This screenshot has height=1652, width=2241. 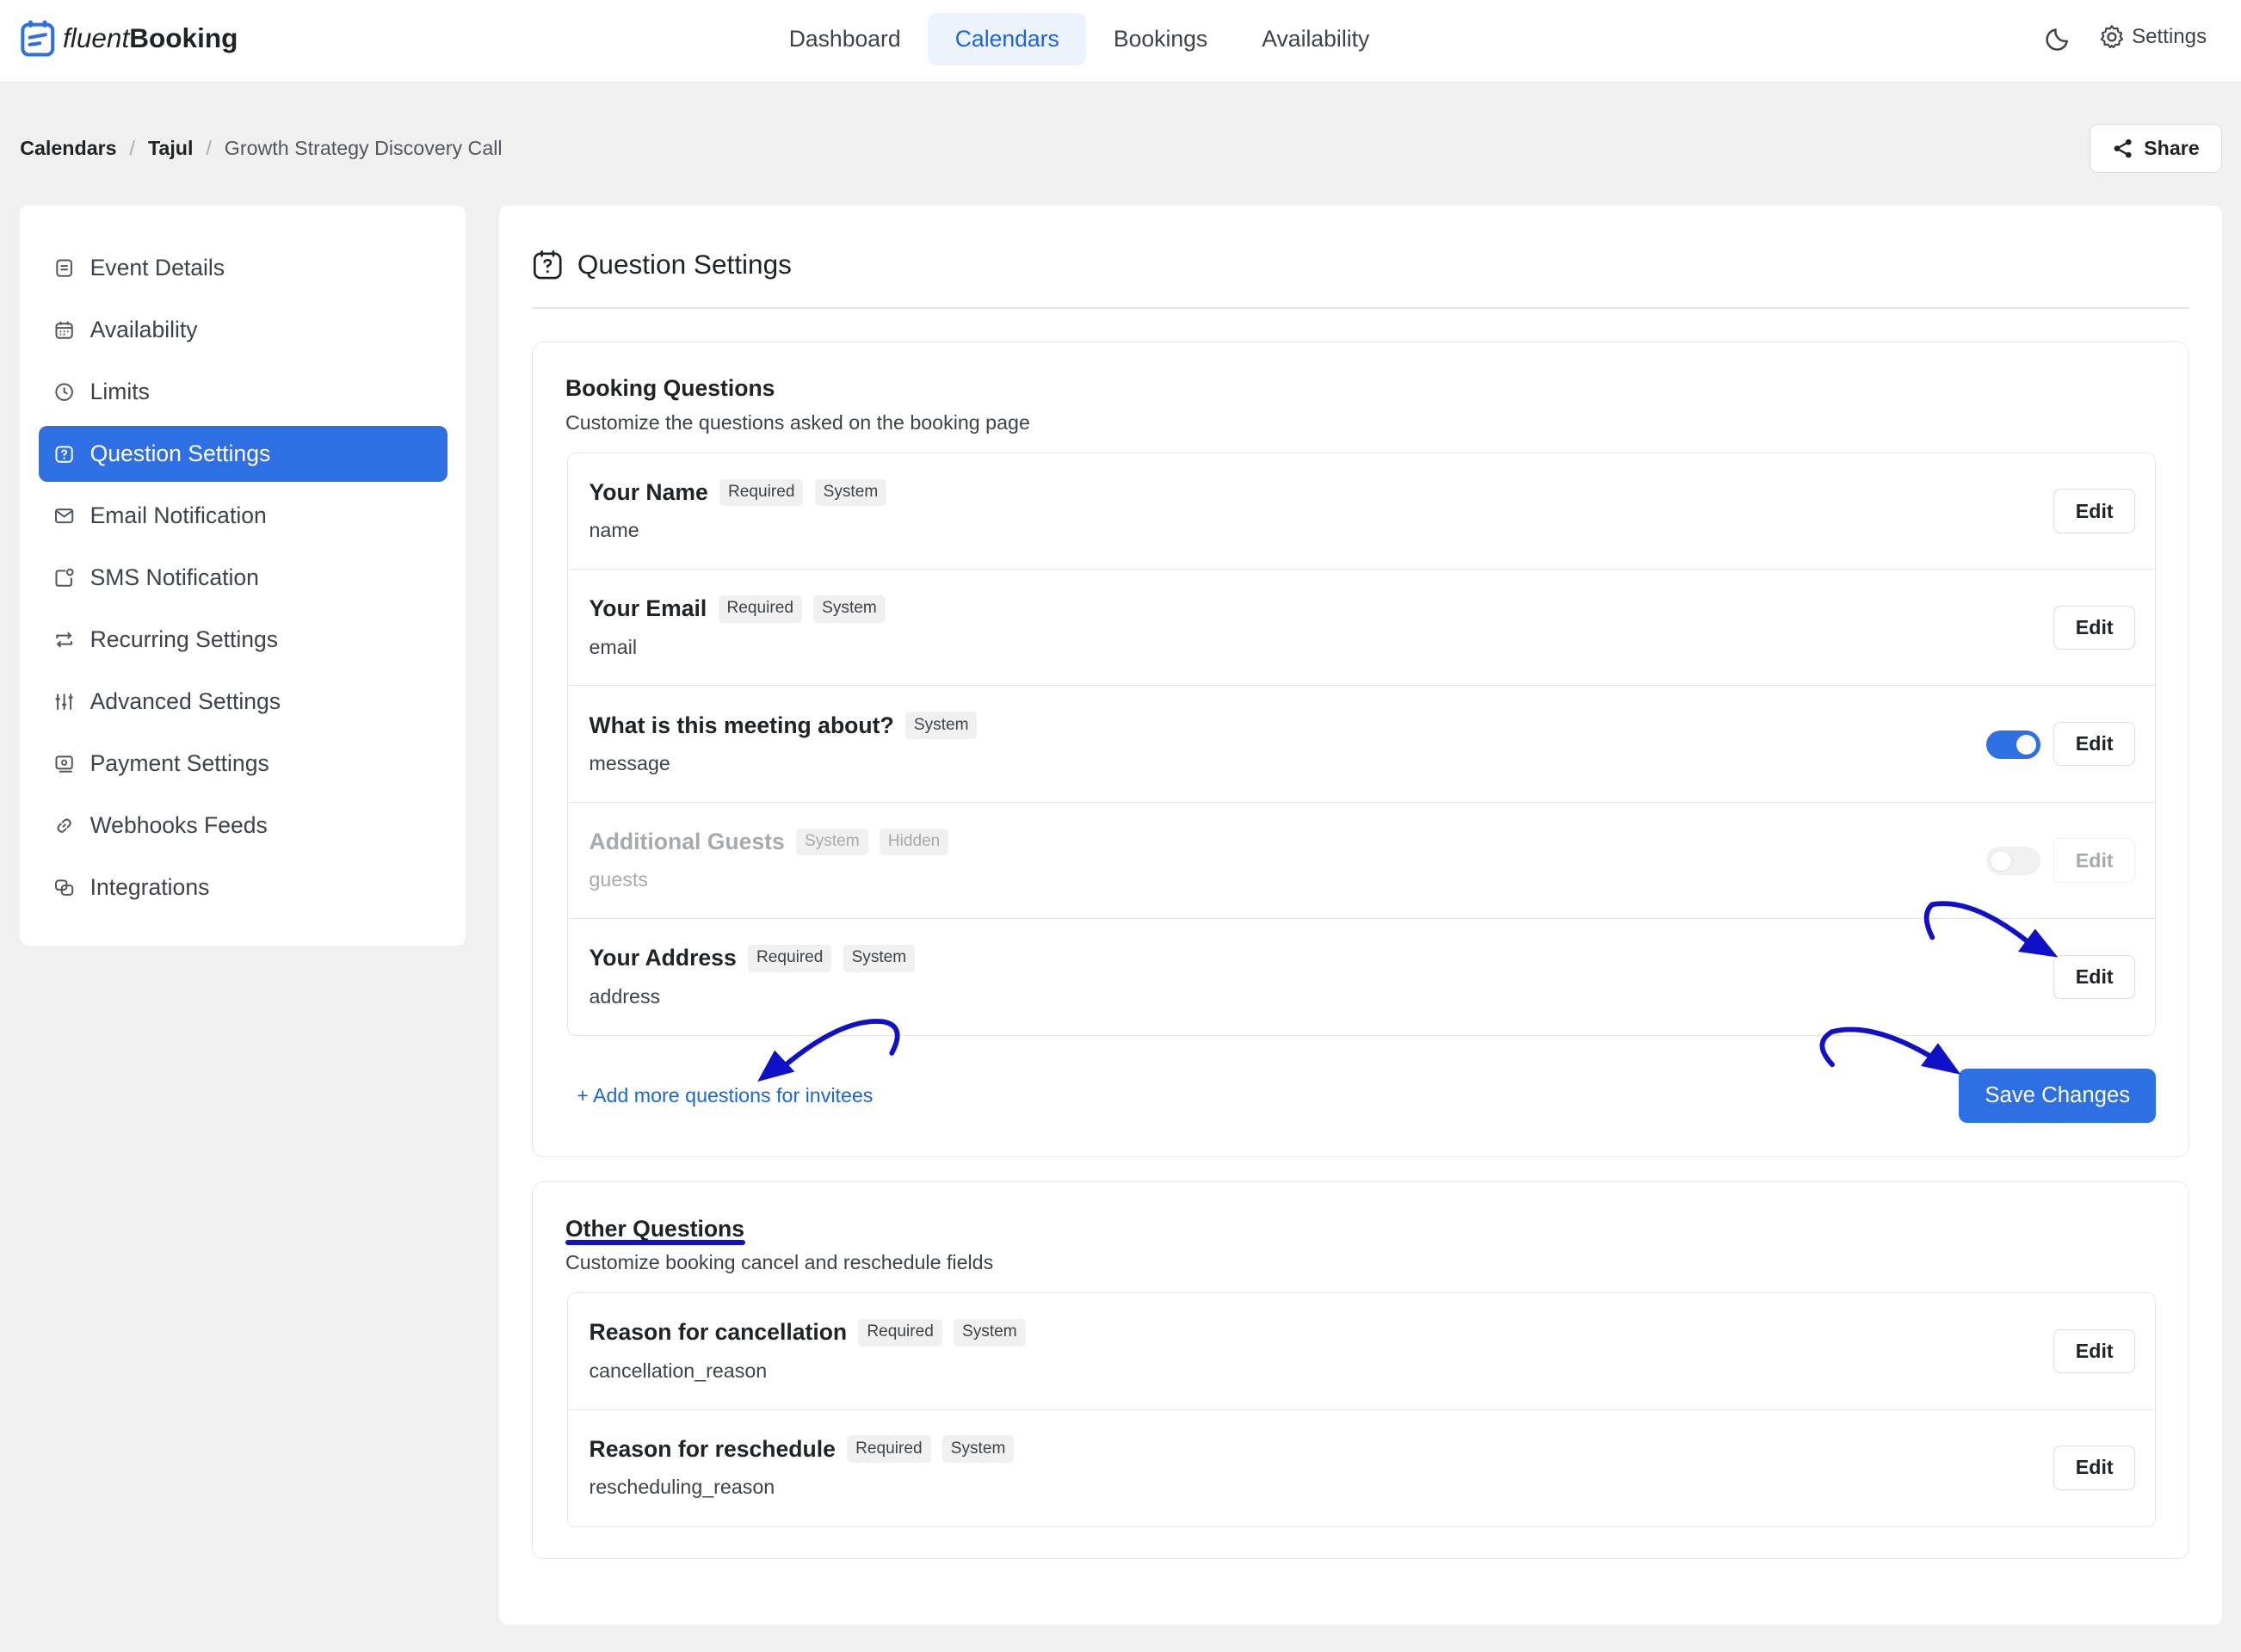 What do you see at coordinates (64, 701) in the screenshot?
I see `sliders-icon` at bounding box center [64, 701].